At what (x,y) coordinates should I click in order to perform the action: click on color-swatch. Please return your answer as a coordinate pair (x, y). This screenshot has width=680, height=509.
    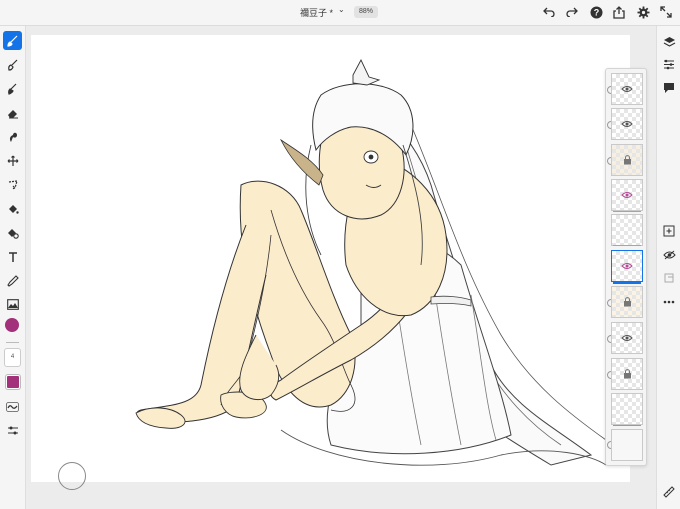
    Looking at the image, I should click on (13, 382).